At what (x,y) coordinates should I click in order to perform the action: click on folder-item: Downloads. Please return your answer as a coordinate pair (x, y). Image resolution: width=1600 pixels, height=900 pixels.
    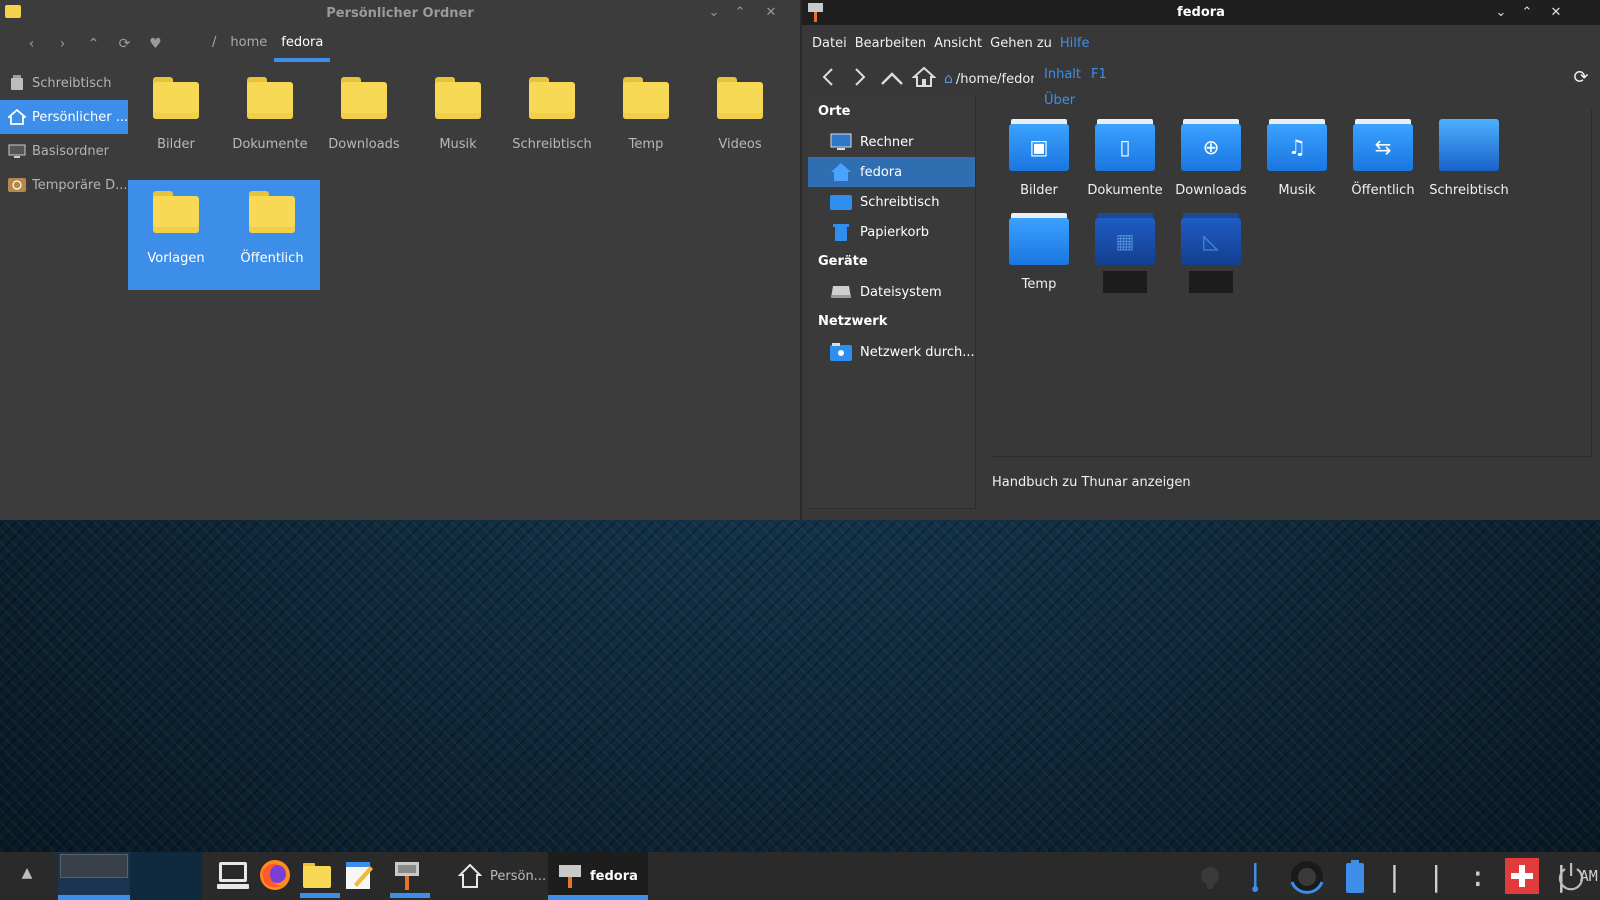
    Looking at the image, I should click on (364, 121).